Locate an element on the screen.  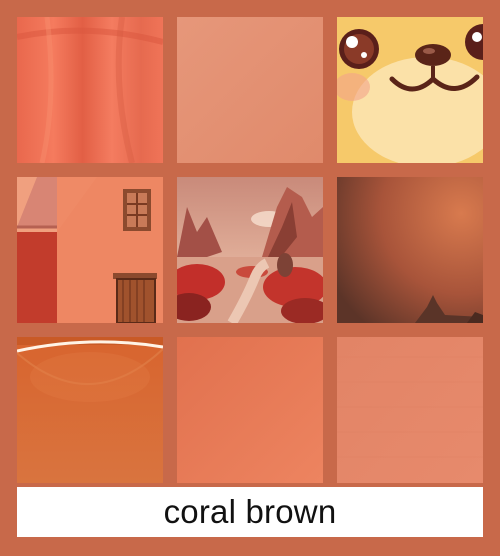
flat-swatch-tile is located at coordinates (250, 410).